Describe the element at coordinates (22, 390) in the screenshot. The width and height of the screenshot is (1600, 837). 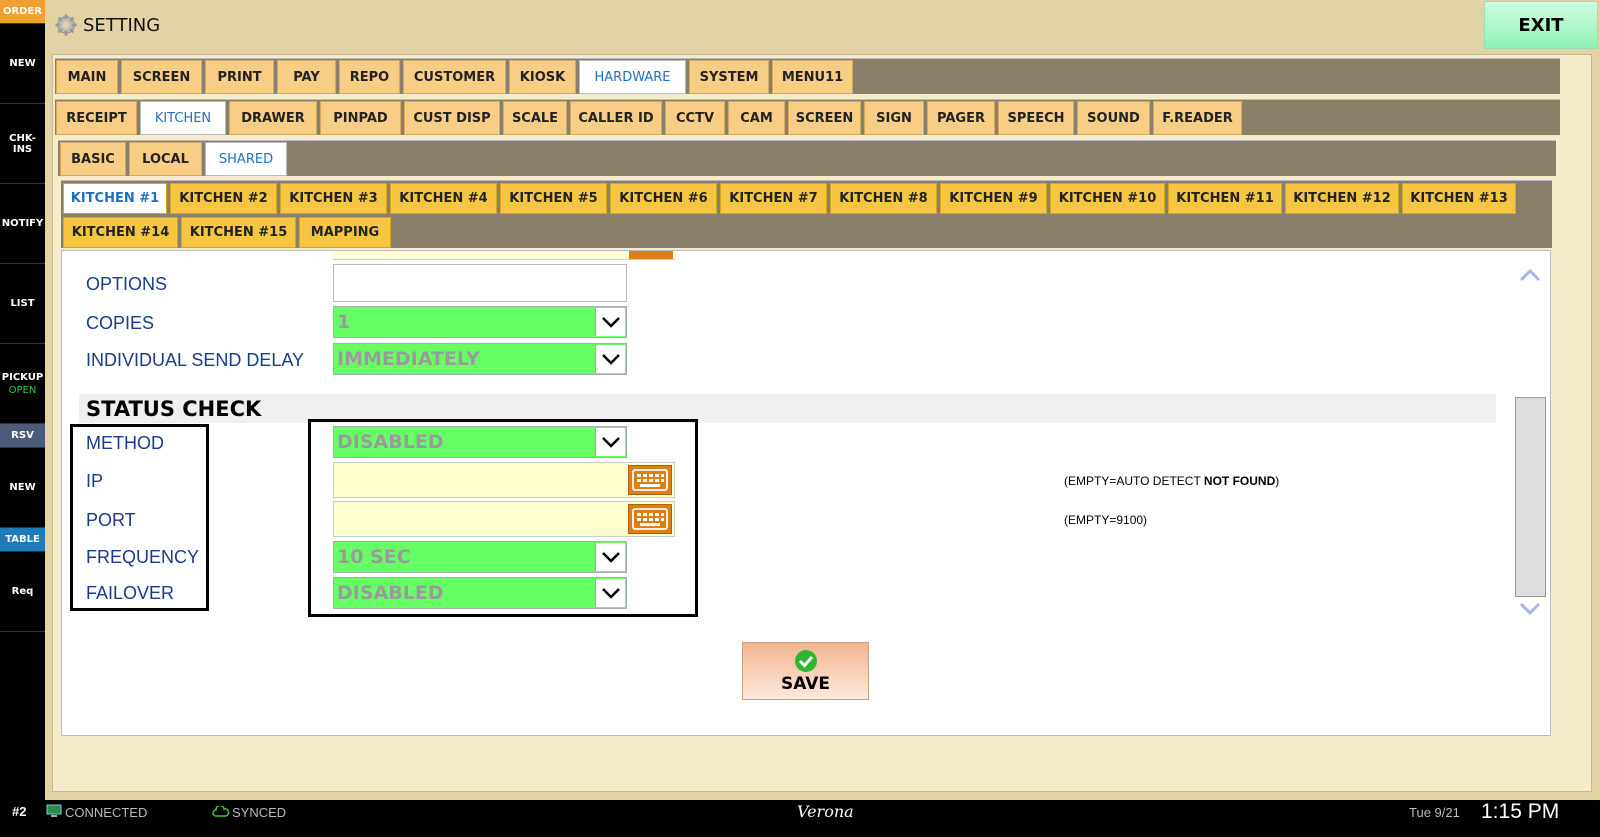
I see `pickup-status: OPEN` at that location.